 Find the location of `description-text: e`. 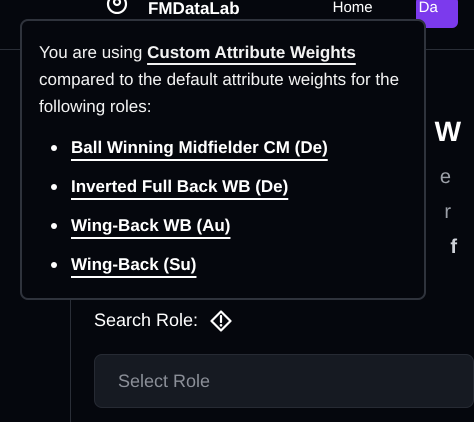

description-text: e is located at coordinates (445, 177).